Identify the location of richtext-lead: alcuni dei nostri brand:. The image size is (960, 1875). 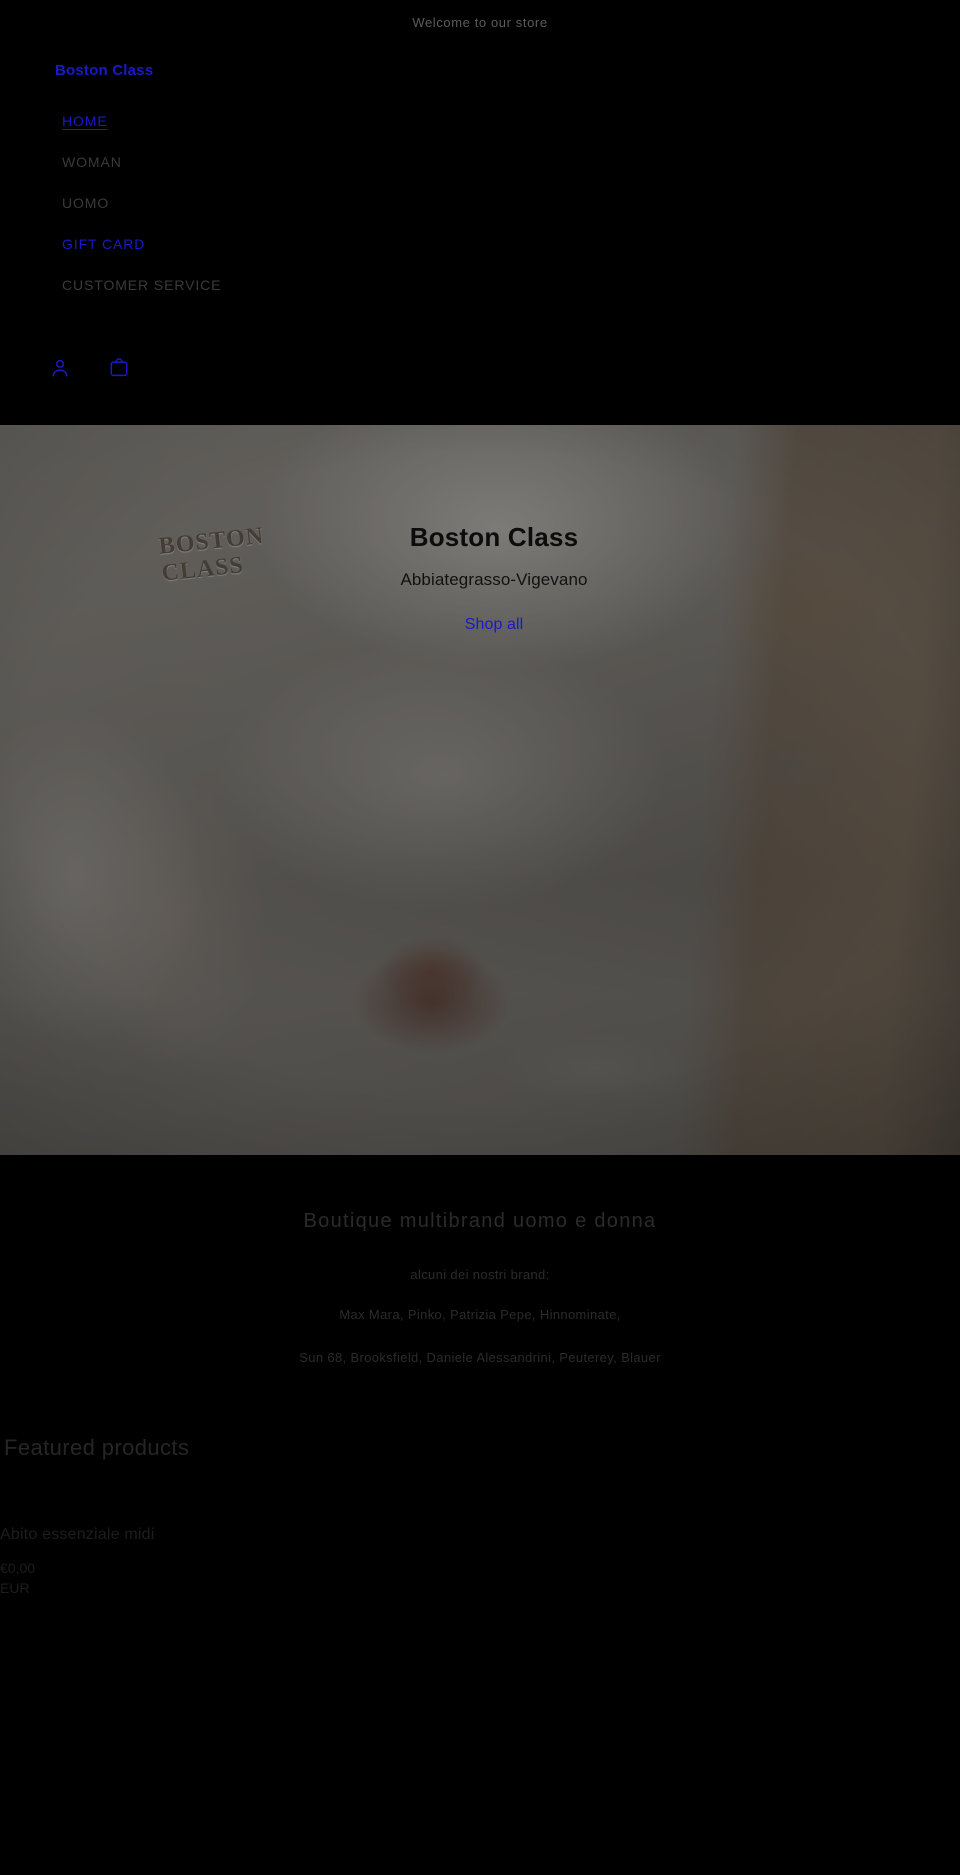
(480, 1274).